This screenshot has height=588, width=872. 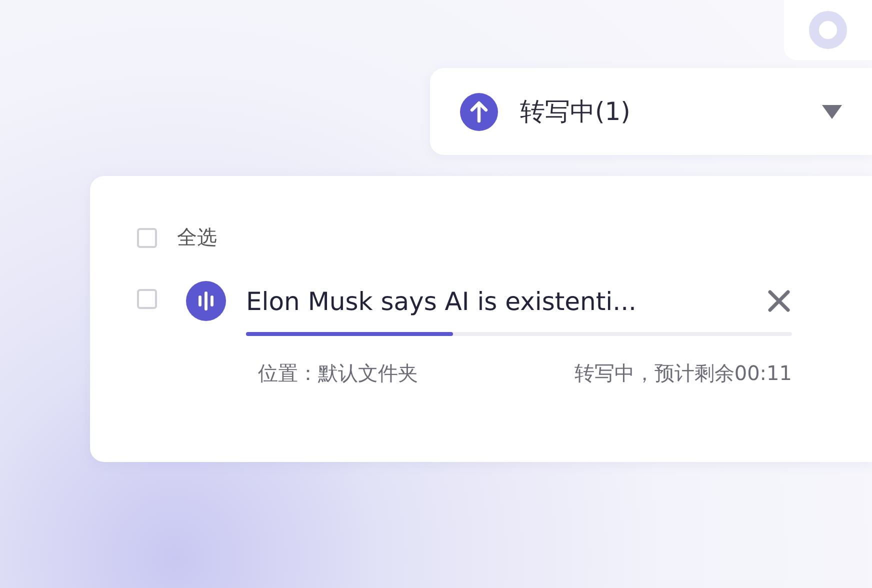 I want to click on panel-title: 转写中(1), so click(x=576, y=112).